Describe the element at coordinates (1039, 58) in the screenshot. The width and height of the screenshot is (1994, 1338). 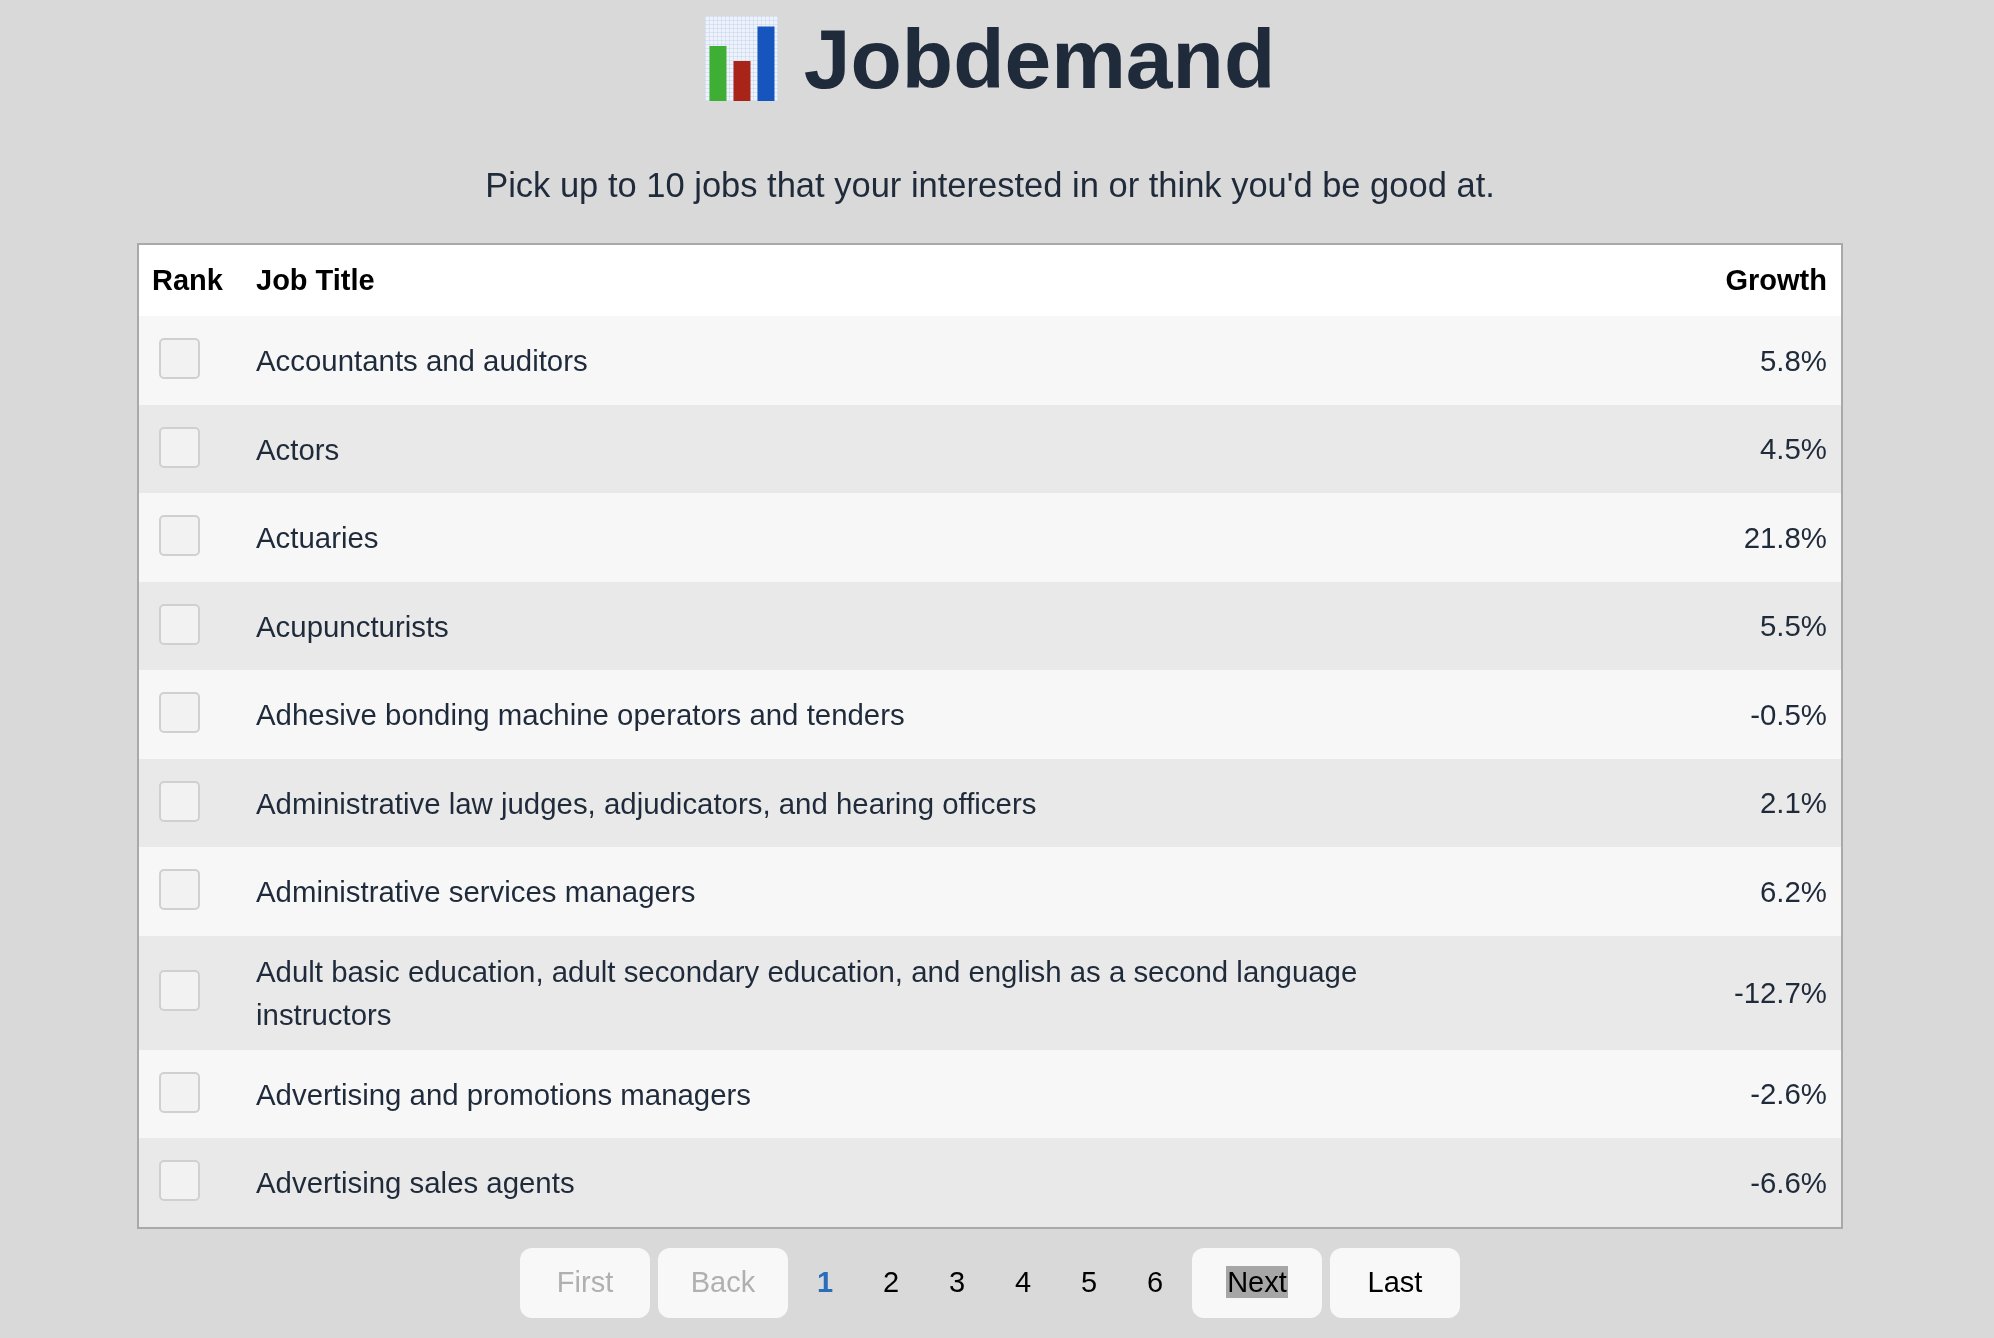
I see `app-title: Jobdemand` at that location.